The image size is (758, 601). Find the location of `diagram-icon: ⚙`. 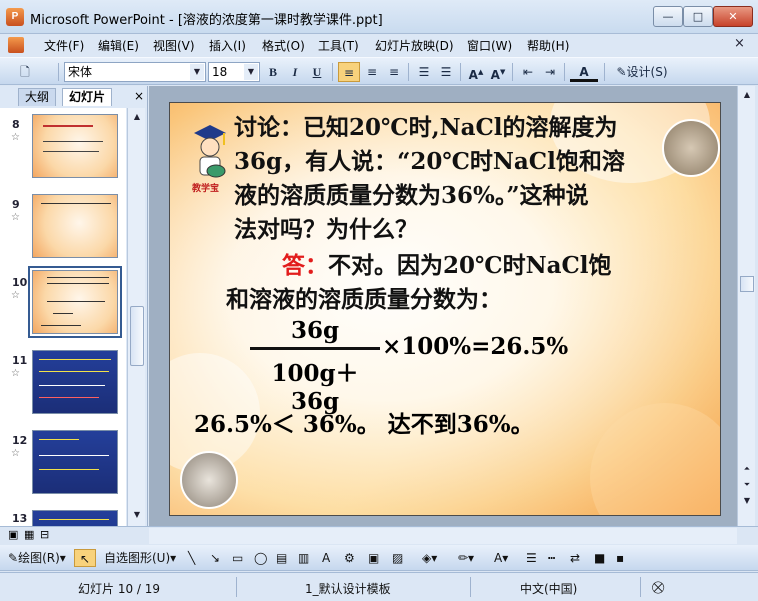

diagram-icon: ⚙ is located at coordinates (349, 558).